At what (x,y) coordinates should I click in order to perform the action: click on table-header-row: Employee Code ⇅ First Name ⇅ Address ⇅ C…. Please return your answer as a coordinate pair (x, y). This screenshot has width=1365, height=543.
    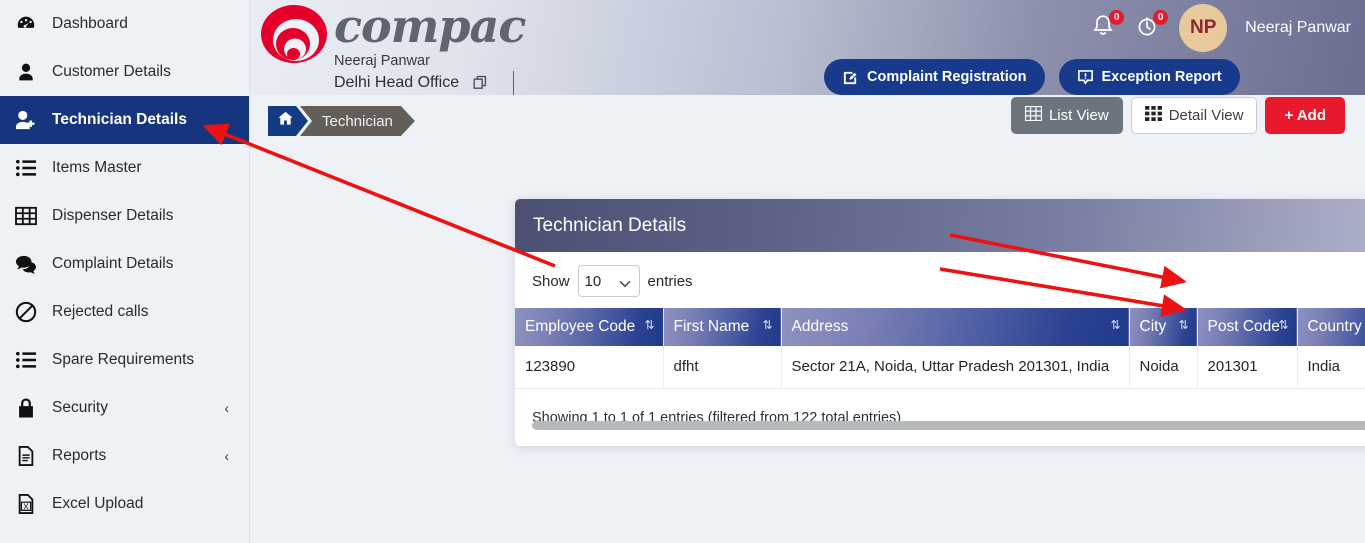
    Looking at the image, I should click on (940, 327).